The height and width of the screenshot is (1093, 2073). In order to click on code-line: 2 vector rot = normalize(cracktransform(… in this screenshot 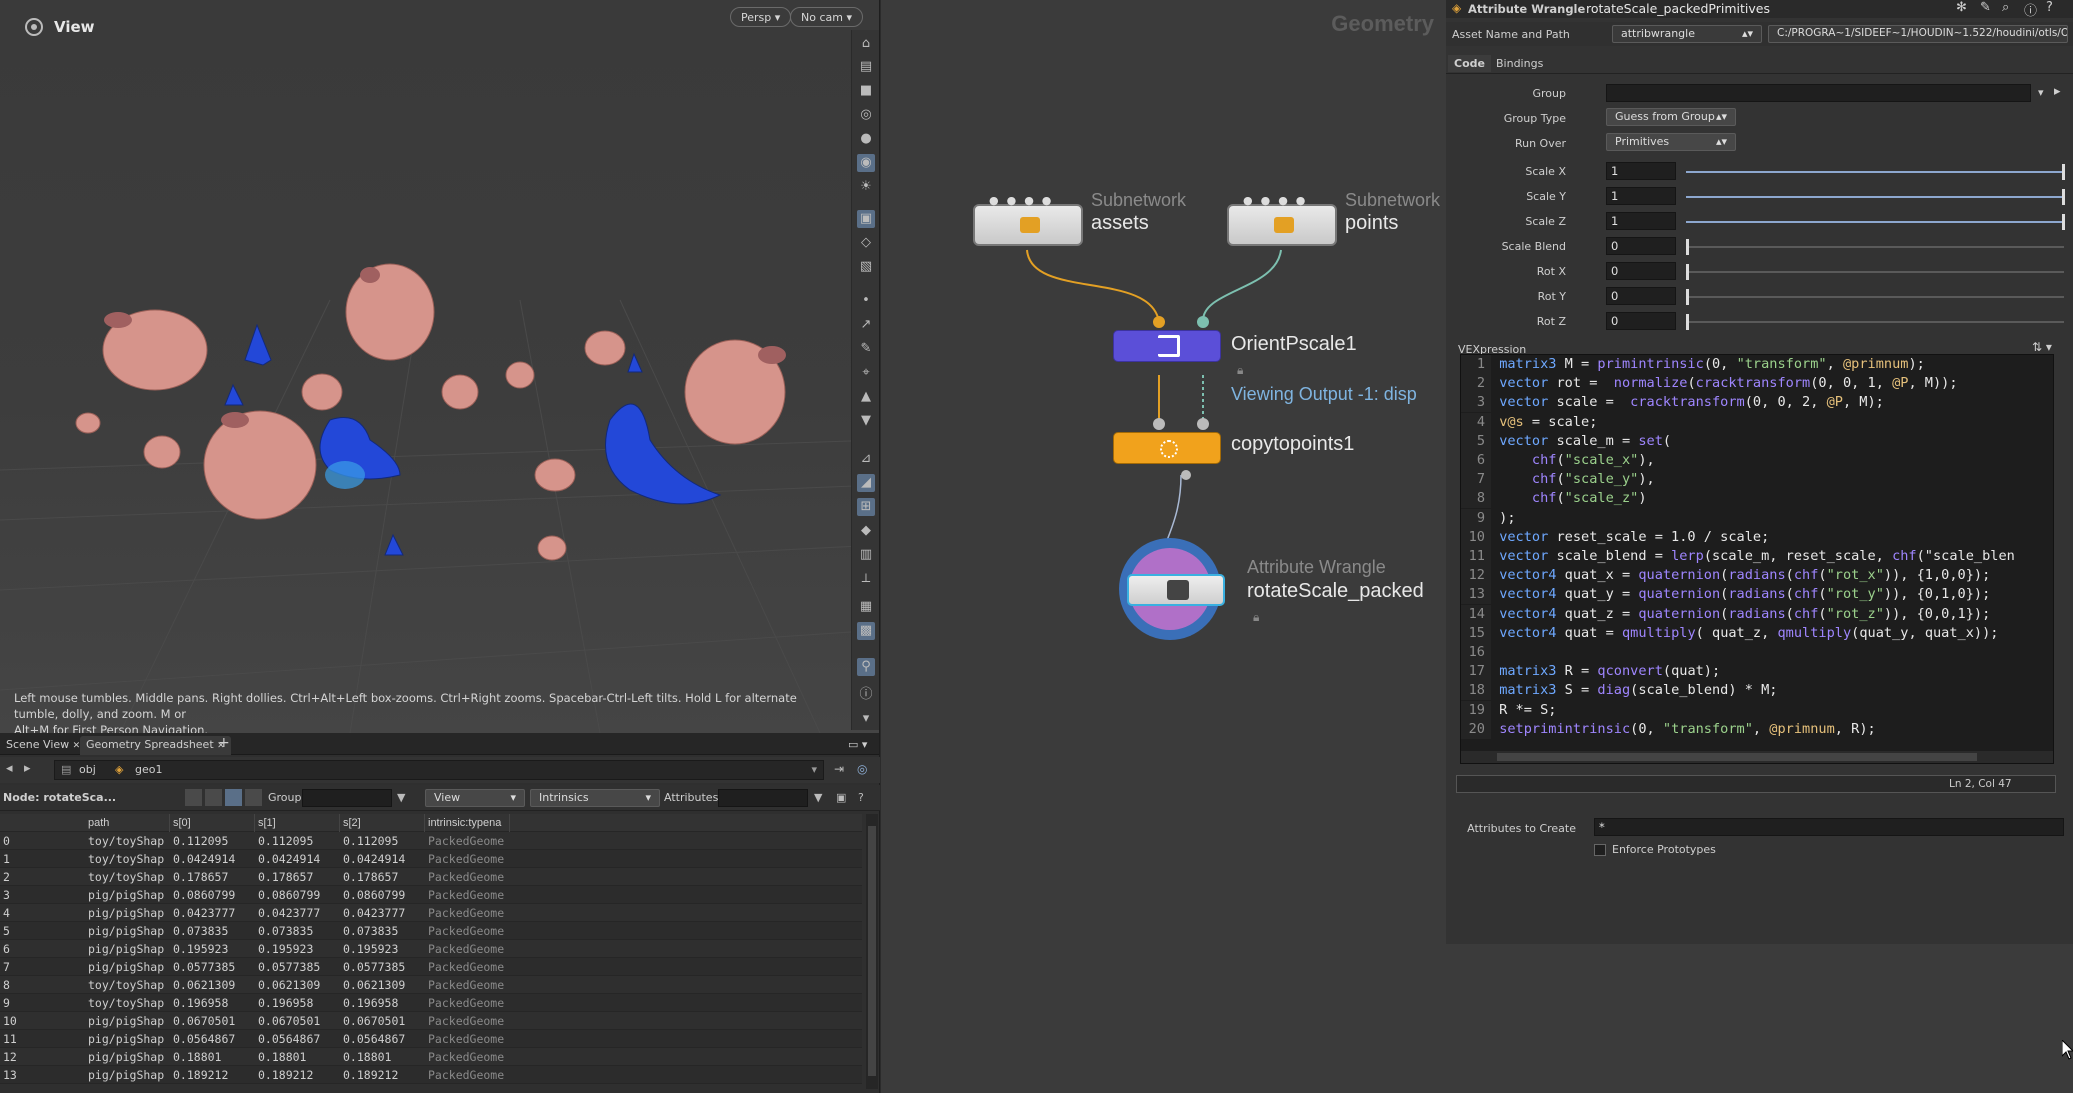, I will do `click(1709, 384)`.